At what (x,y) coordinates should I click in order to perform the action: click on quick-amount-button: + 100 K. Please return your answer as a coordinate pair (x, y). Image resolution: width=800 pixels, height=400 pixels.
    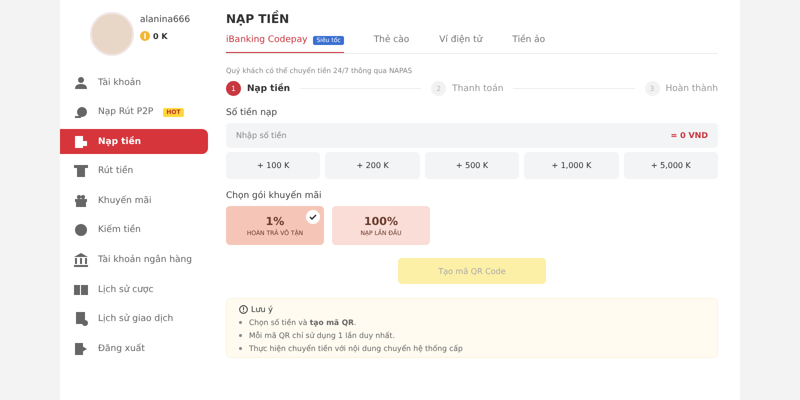
    Looking at the image, I should click on (273, 165).